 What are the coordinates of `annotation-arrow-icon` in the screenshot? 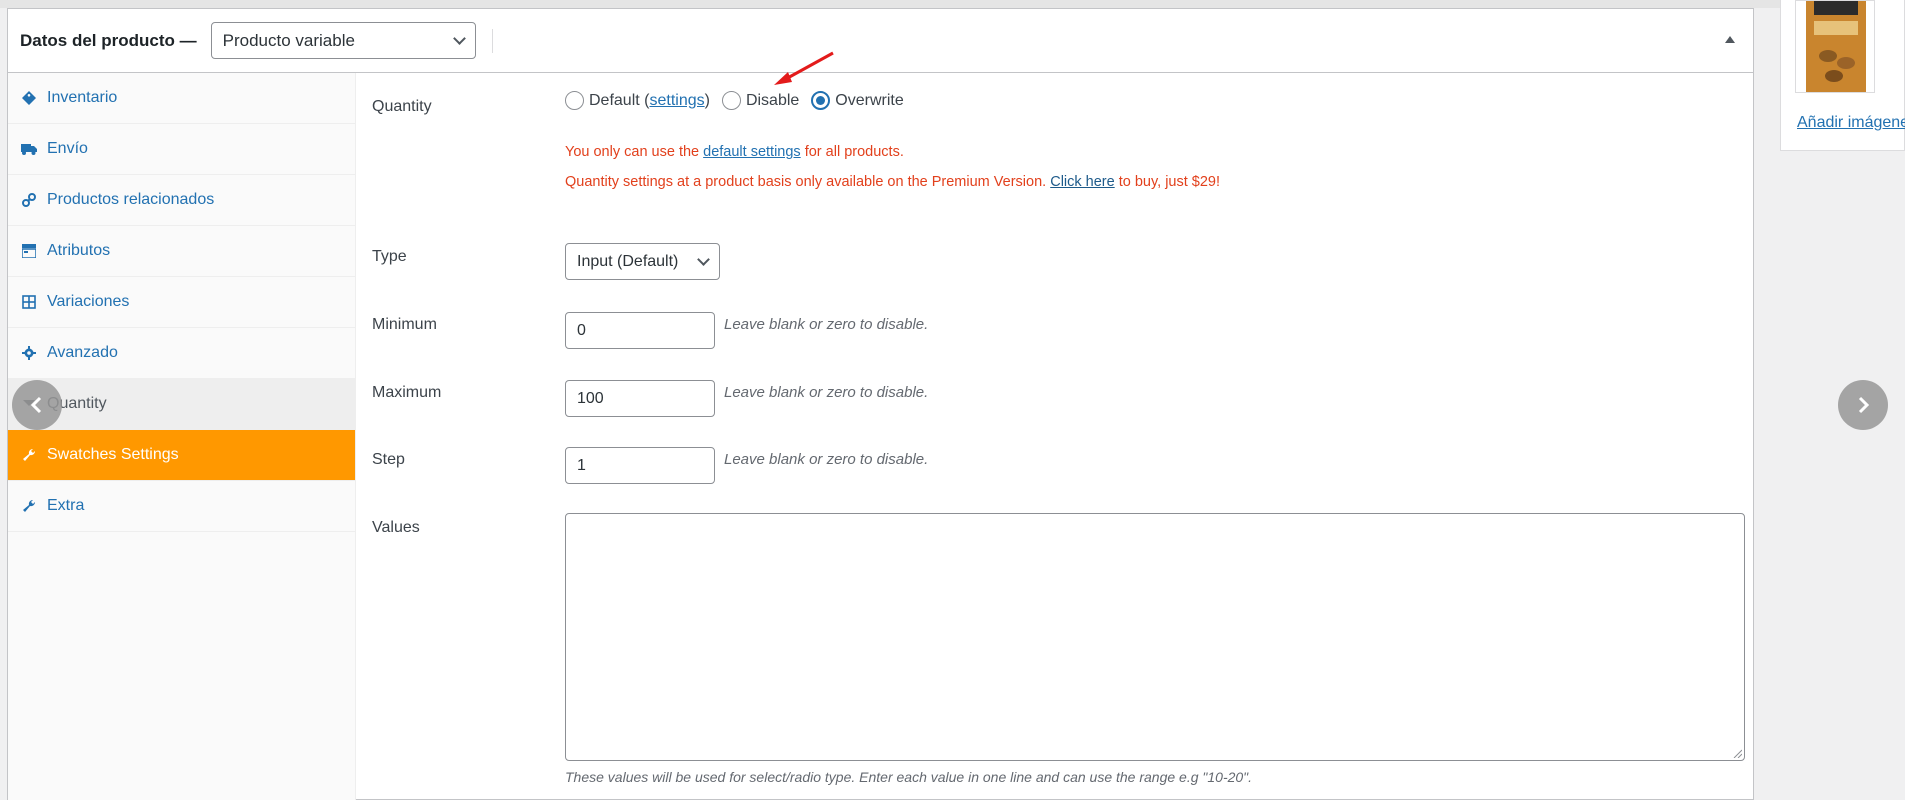 It's located at (804, 68).